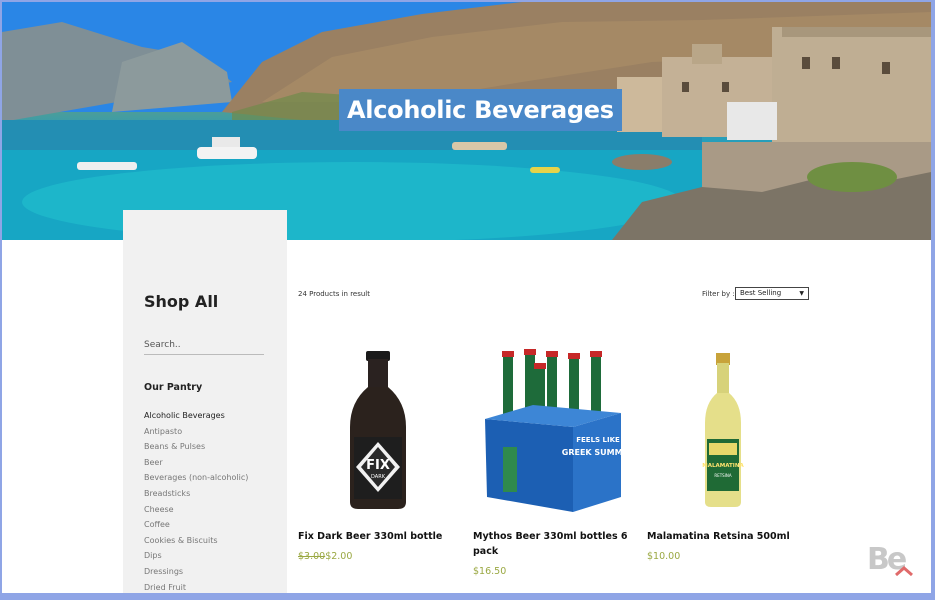  I want to click on filter-selected-value: Best Selling, so click(761, 293).